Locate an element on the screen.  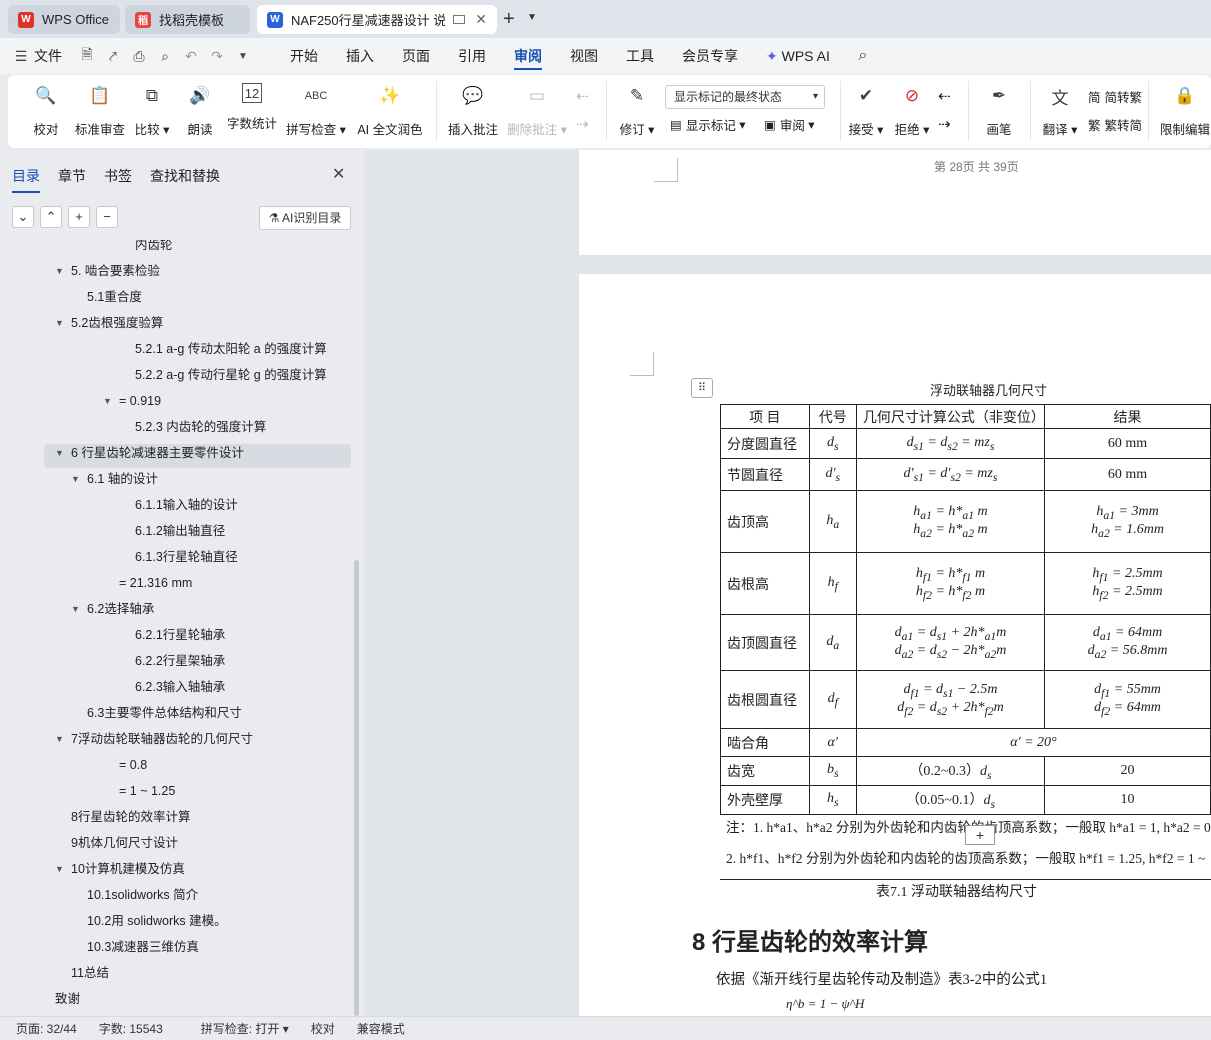
read-aloud-button: 🔊 朗读 is located at coordinates (200, 111).